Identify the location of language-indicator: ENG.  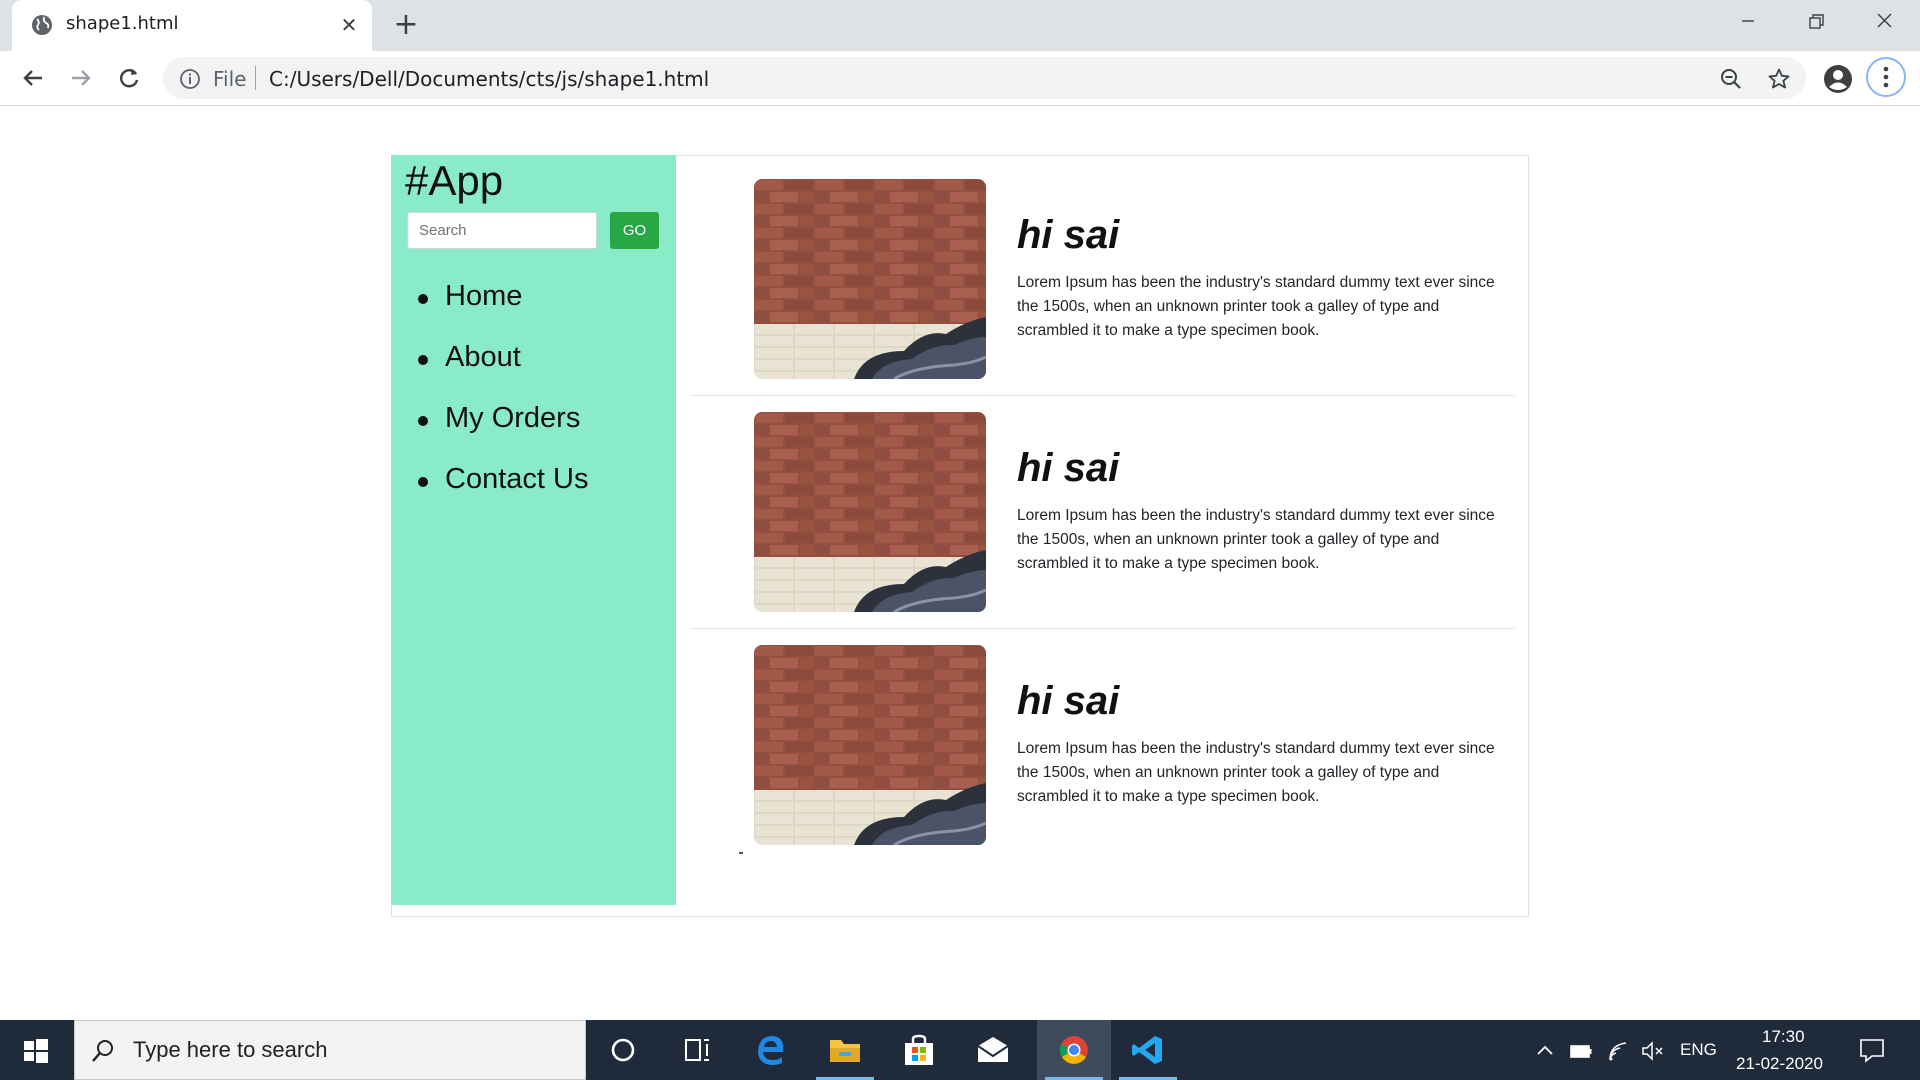
(1698, 1050).